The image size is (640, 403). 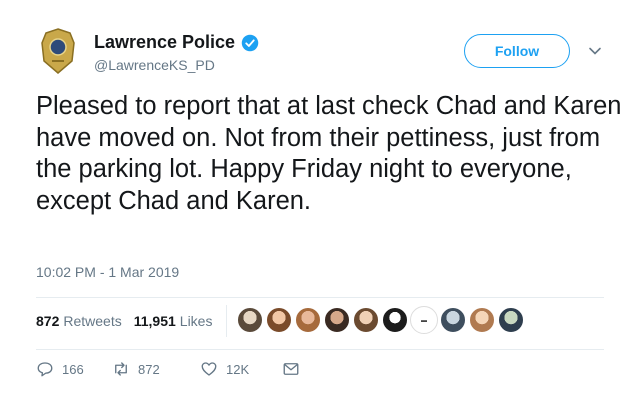 What do you see at coordinates (121, 369) in the screenshot?
I see `retweet-icon` at bounding box center [121, 369].